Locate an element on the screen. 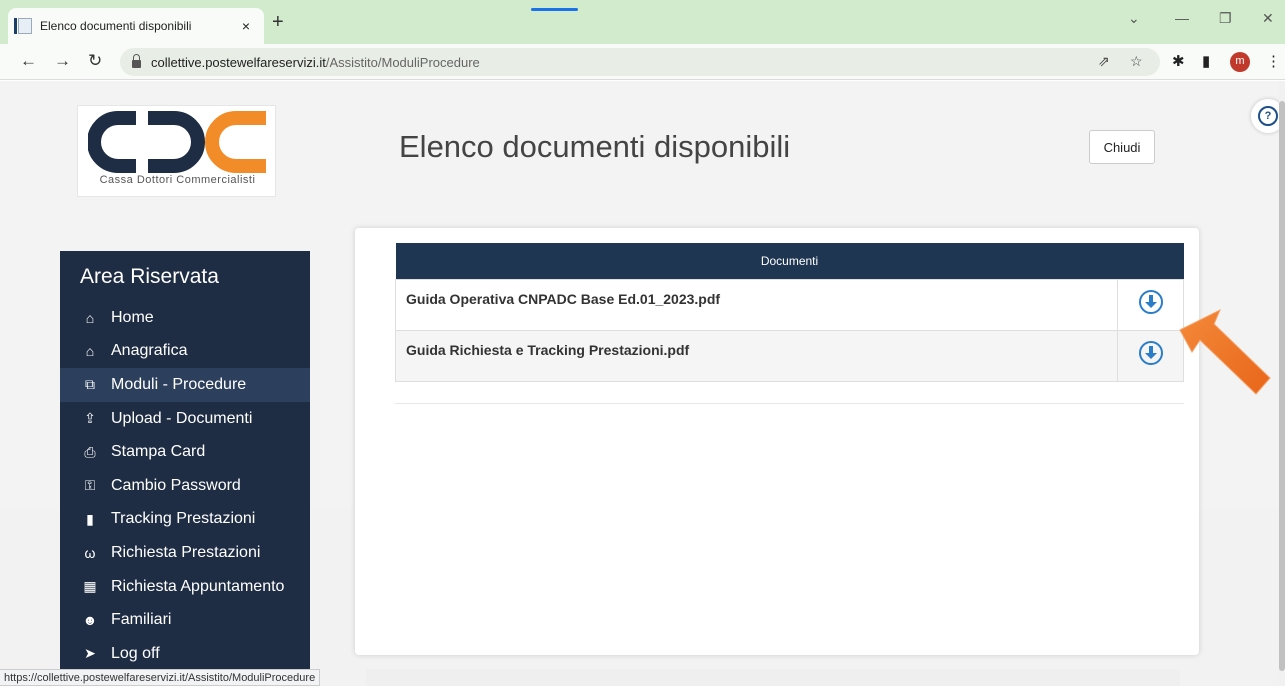  sidebar-item-label: Home is located at coordinates (132, 317).